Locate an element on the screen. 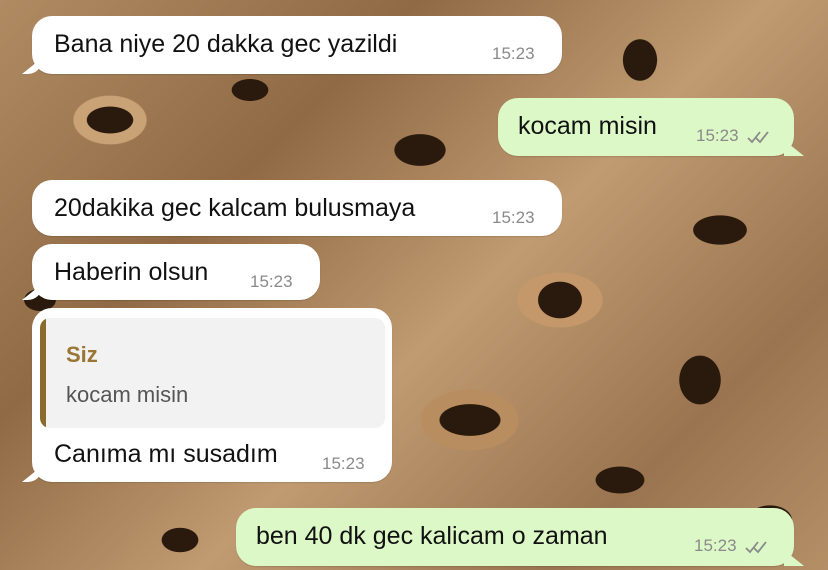 The height and width of the screenshot is (570, 828). reply-text: kocam misin is located at coordinates (127, 394).